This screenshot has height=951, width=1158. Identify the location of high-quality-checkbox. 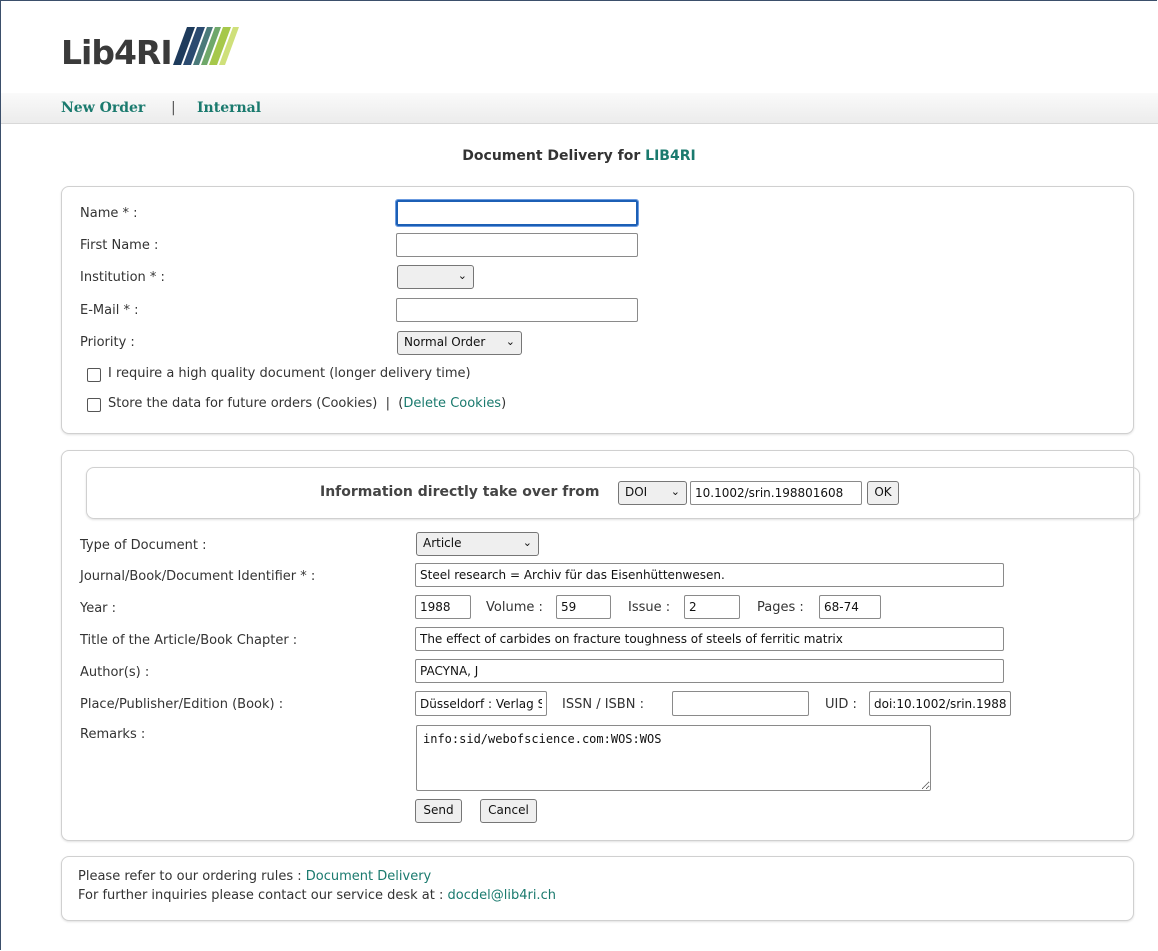
(94, 375).